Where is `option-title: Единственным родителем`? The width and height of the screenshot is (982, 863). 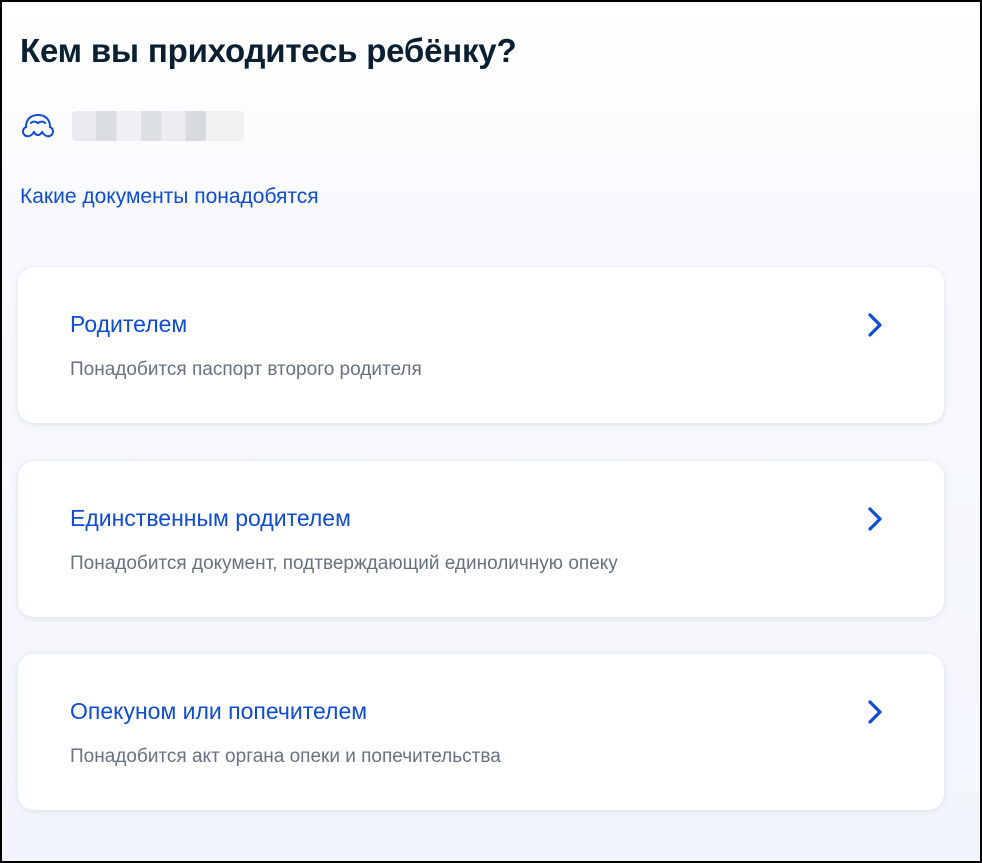 option-title: Единственным родителем is located at coordinates (210, 518).